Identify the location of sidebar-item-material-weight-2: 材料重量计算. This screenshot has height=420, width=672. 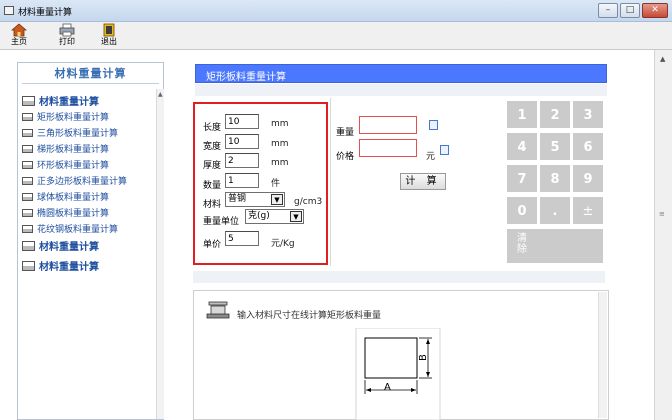
(60, 245).